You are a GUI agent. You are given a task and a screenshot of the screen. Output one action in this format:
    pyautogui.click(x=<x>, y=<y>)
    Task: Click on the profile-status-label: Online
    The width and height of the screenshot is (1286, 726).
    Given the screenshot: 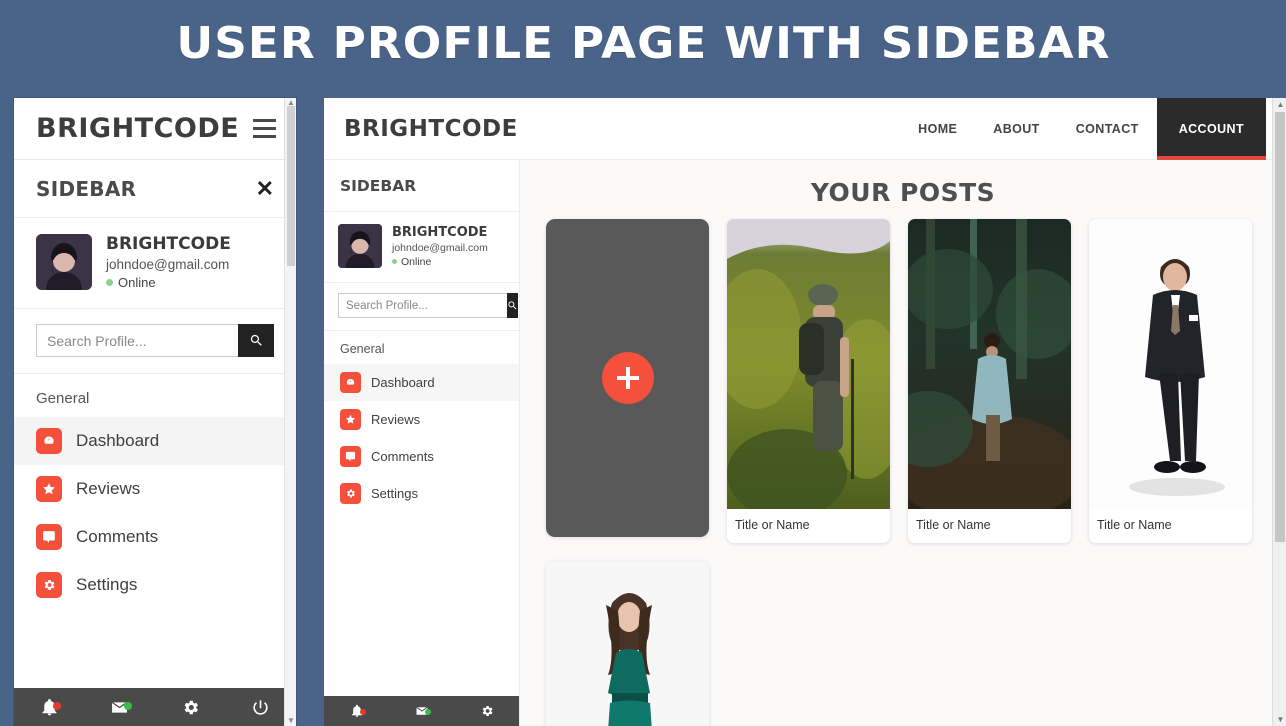 What is the action you would take?
    pyautogui.click(x=137, y=283)
    